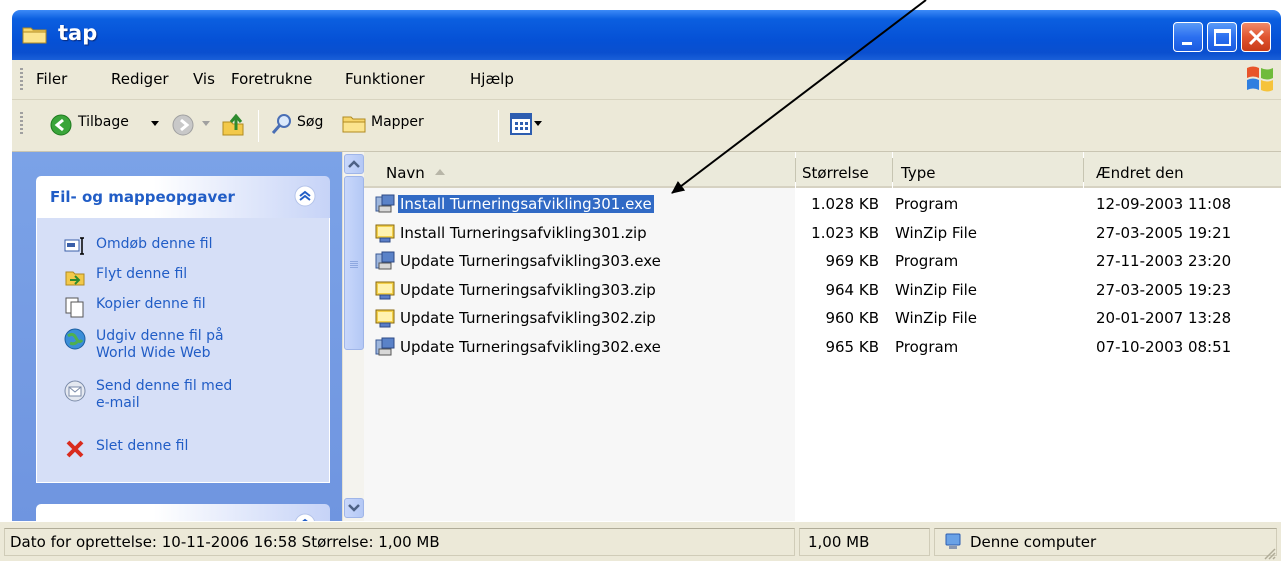  What do you see at coordinates (521, 124) in the screenshot?
I see `views-icon` at bounding box center [521, 124].